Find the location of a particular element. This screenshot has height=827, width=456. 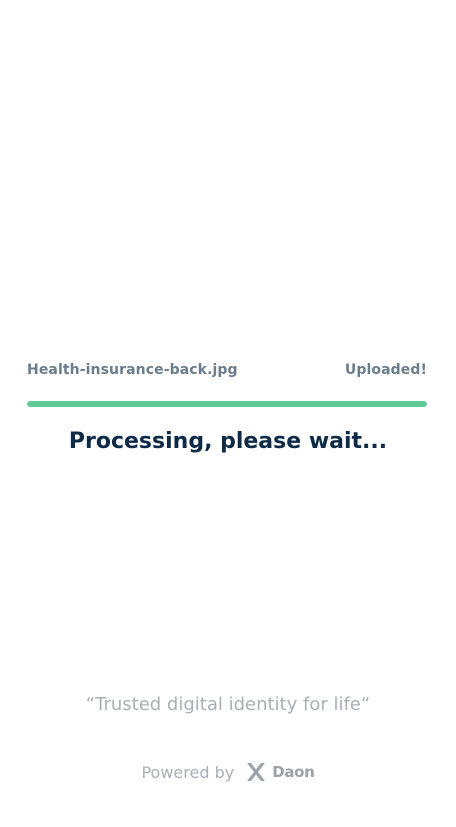

daon-x-logo-icon is located at coordinates (256, 772).